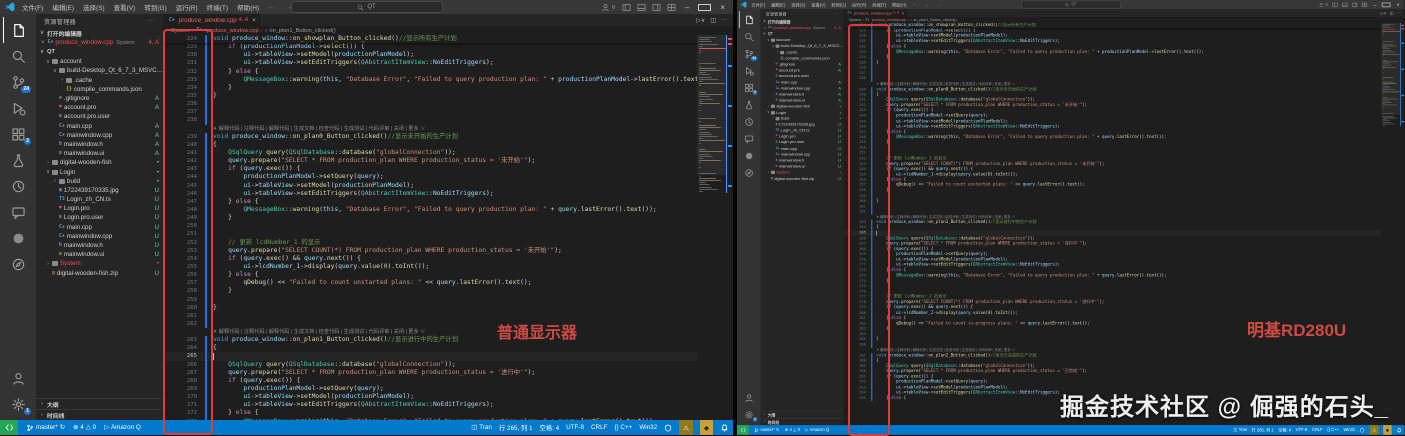  I want to click on tree-item: › digital-wooden-fish •, so click(99, 162).